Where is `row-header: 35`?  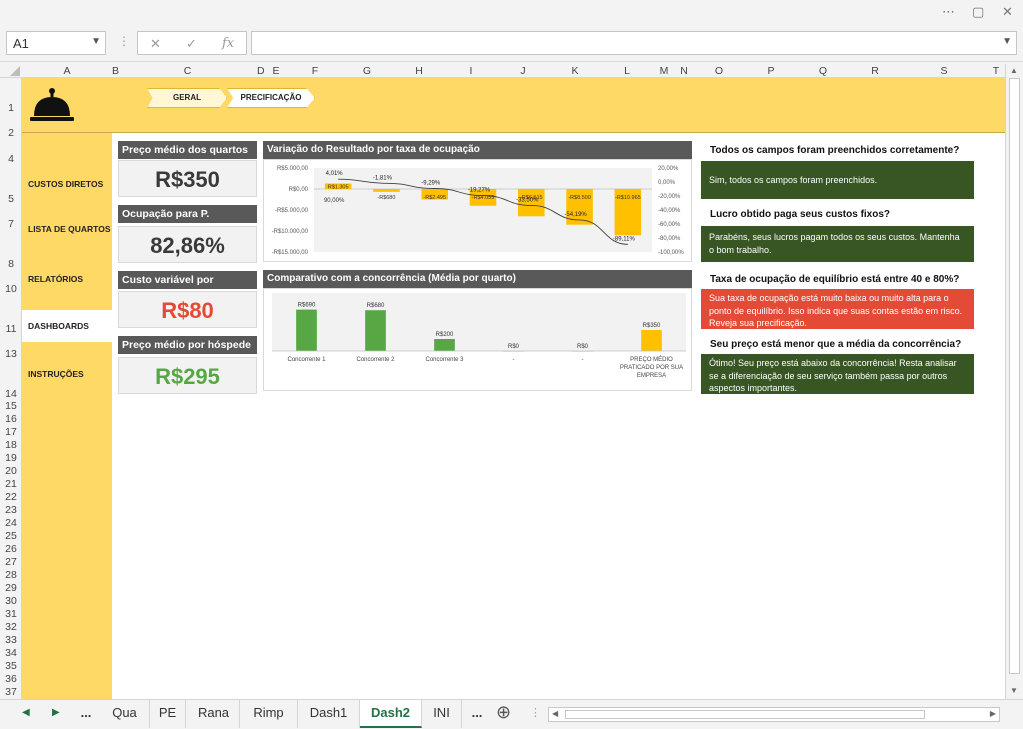
row-header: 35 is located at coordinates (11, 666).